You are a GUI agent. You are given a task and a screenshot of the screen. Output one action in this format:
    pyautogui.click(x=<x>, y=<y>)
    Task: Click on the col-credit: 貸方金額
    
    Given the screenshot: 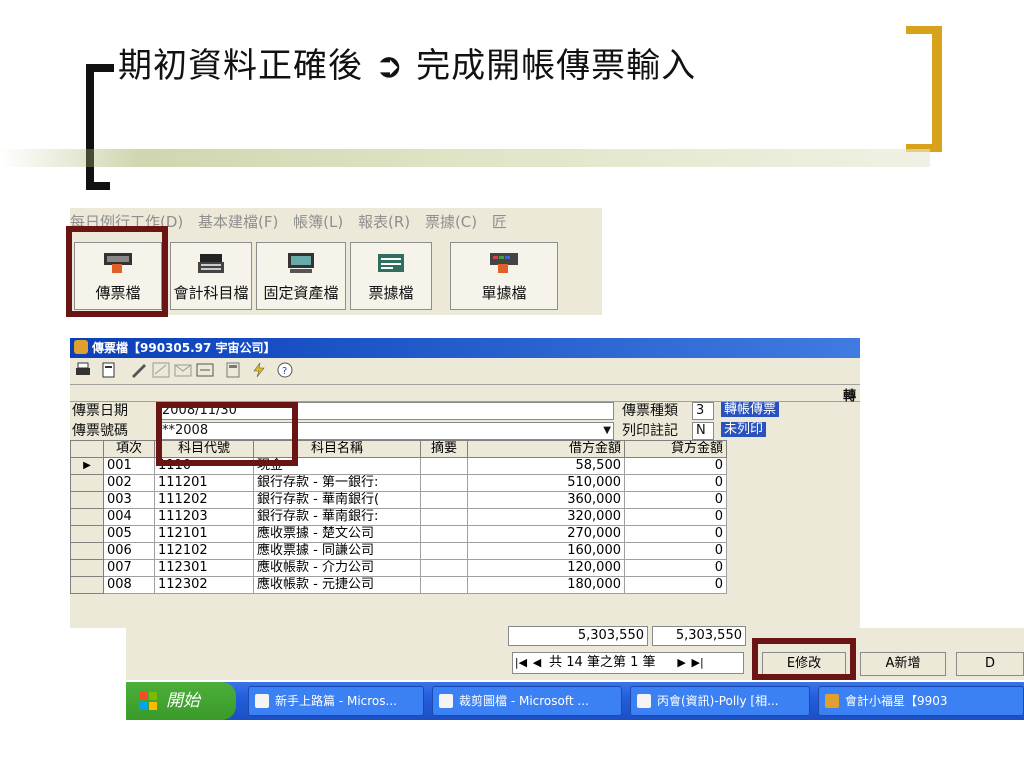 What is the action you would take?
    pyautogui.click(x=675, y=449)
    